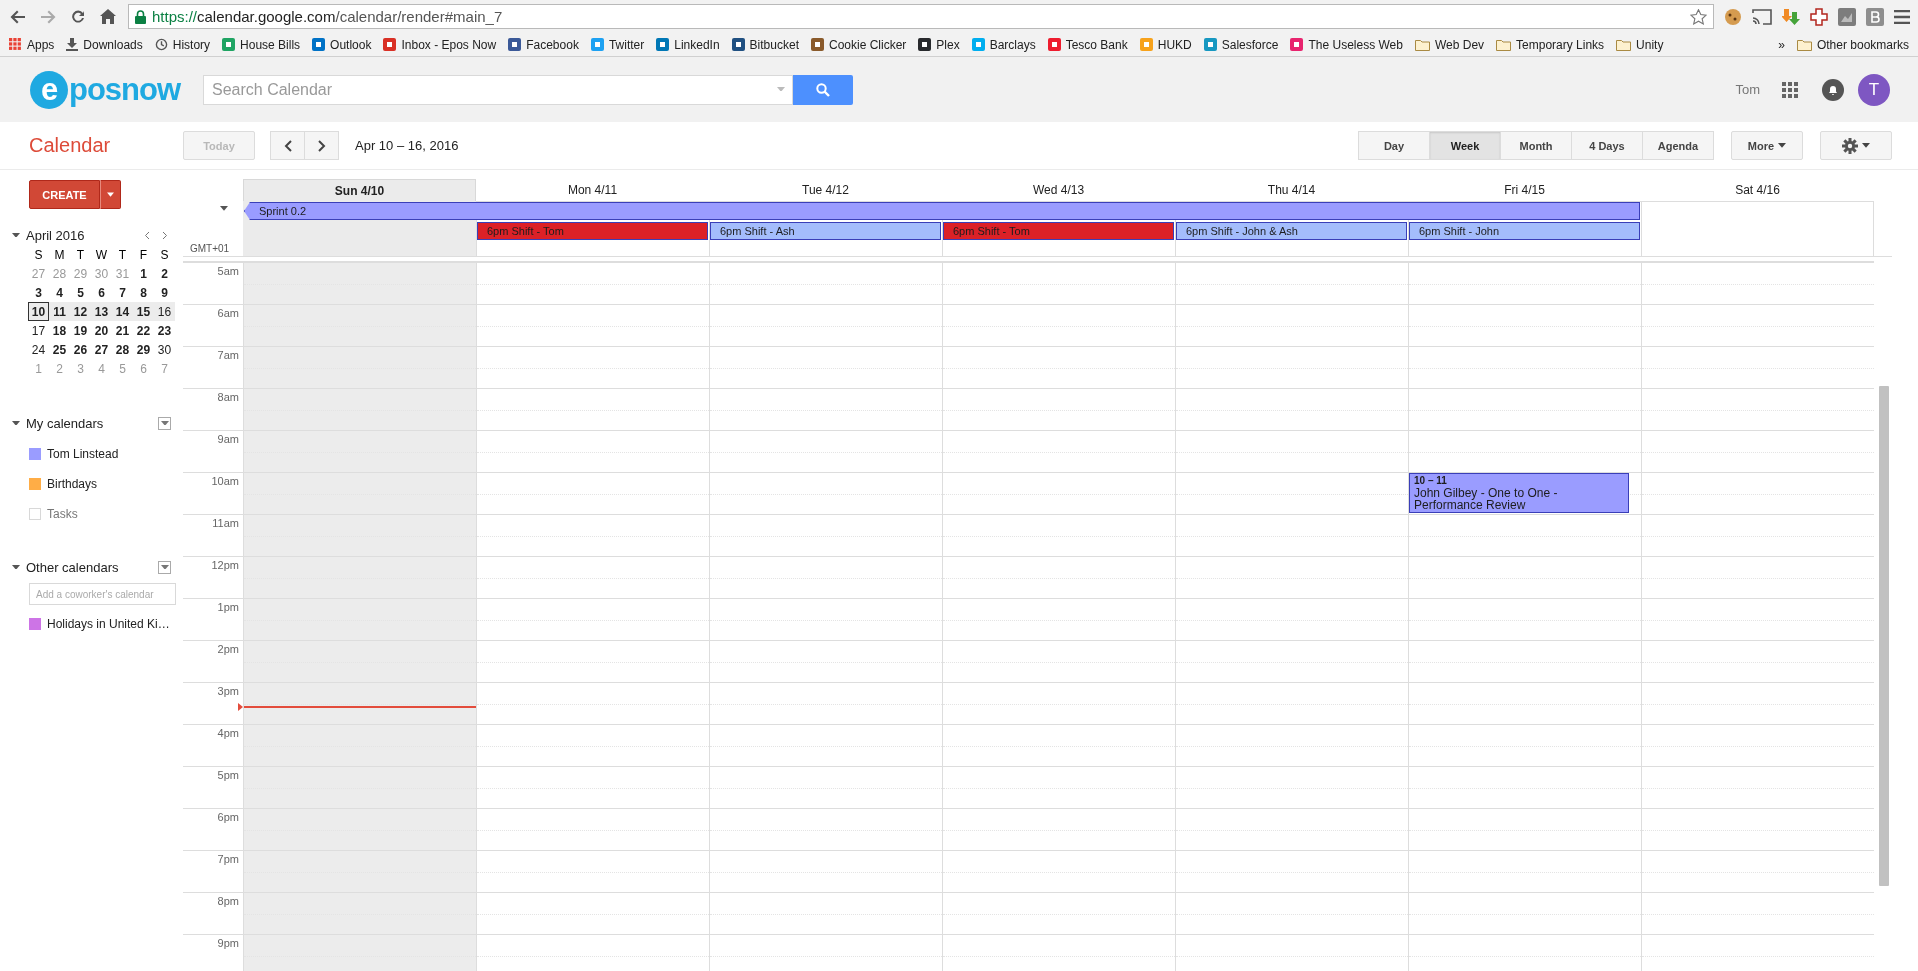  What do you see at coordinates (110, 194) in the screenshot?
I see `create-menu-button` at bounding box center [110, 194].